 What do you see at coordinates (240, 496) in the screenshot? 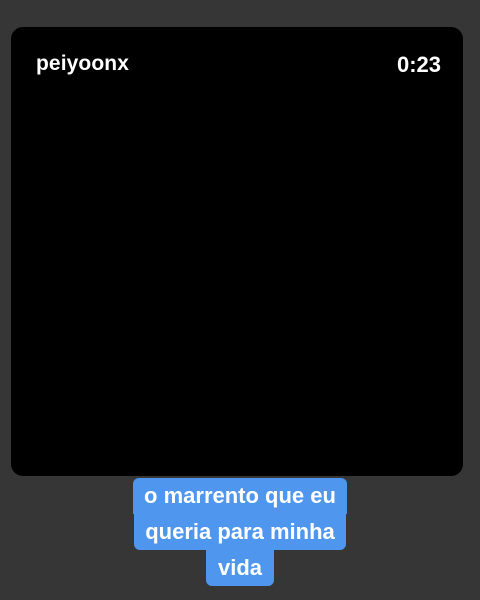
I see `caption-line-1: o marrento que eu` at bounding box center [240, 496].